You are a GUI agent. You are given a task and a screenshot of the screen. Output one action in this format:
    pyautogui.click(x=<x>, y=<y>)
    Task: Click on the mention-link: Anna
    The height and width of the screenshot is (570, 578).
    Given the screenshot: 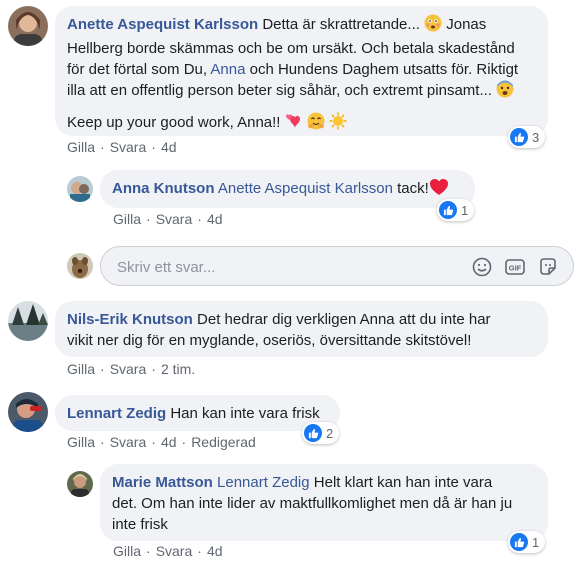 What is the action you would take?
    pyautogui.click(x=227, y=69)
    